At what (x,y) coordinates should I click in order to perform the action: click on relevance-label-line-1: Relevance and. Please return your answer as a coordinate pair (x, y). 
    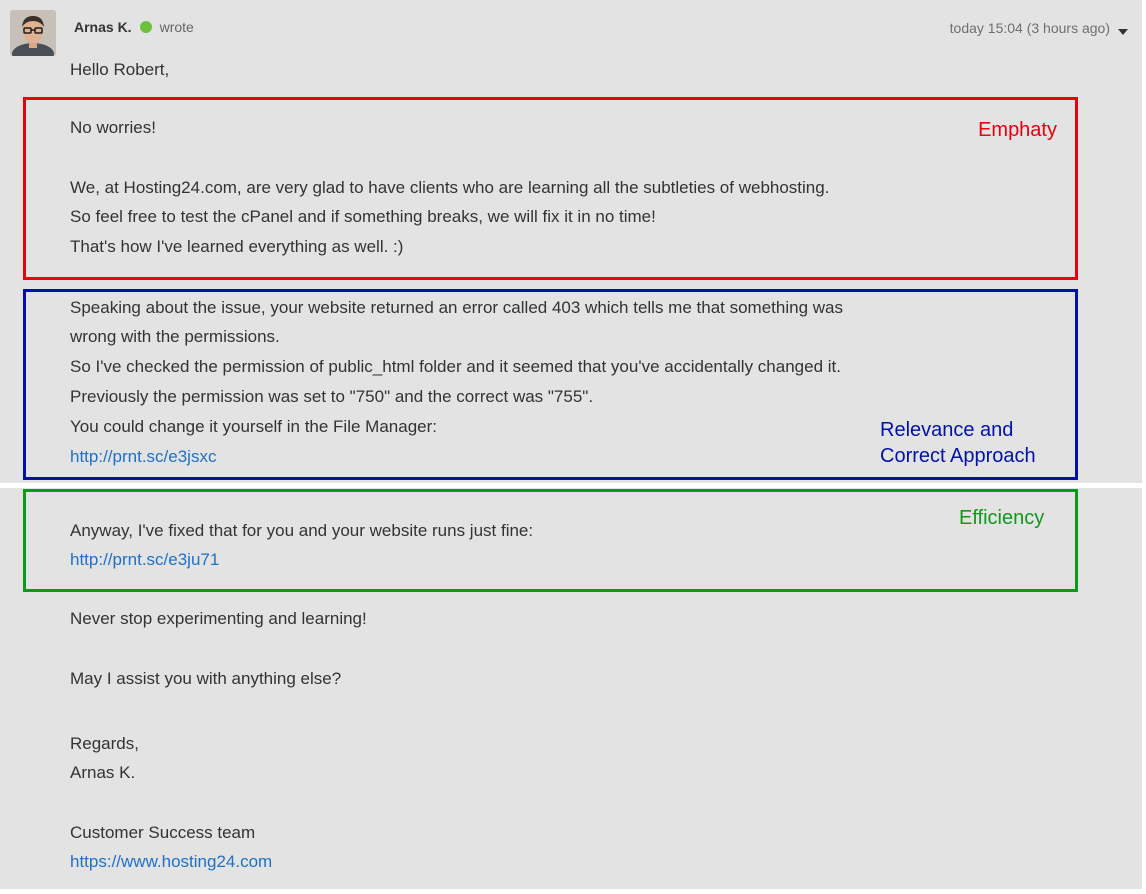
    Looking at the image, I should click on (947, 430).